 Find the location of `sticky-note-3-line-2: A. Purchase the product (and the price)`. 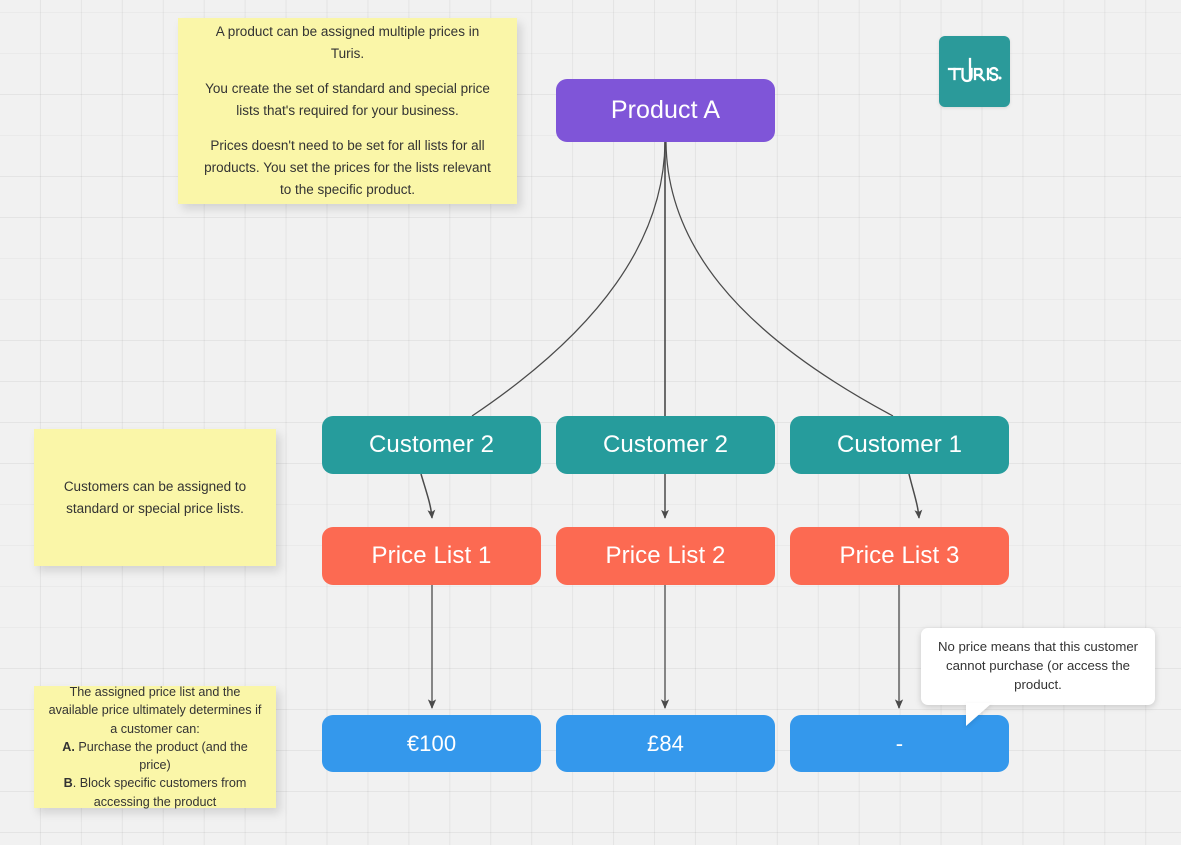

sticky-note-3-line-2: A. Purchase the product (and the price) is located at coordinates (155, 756).